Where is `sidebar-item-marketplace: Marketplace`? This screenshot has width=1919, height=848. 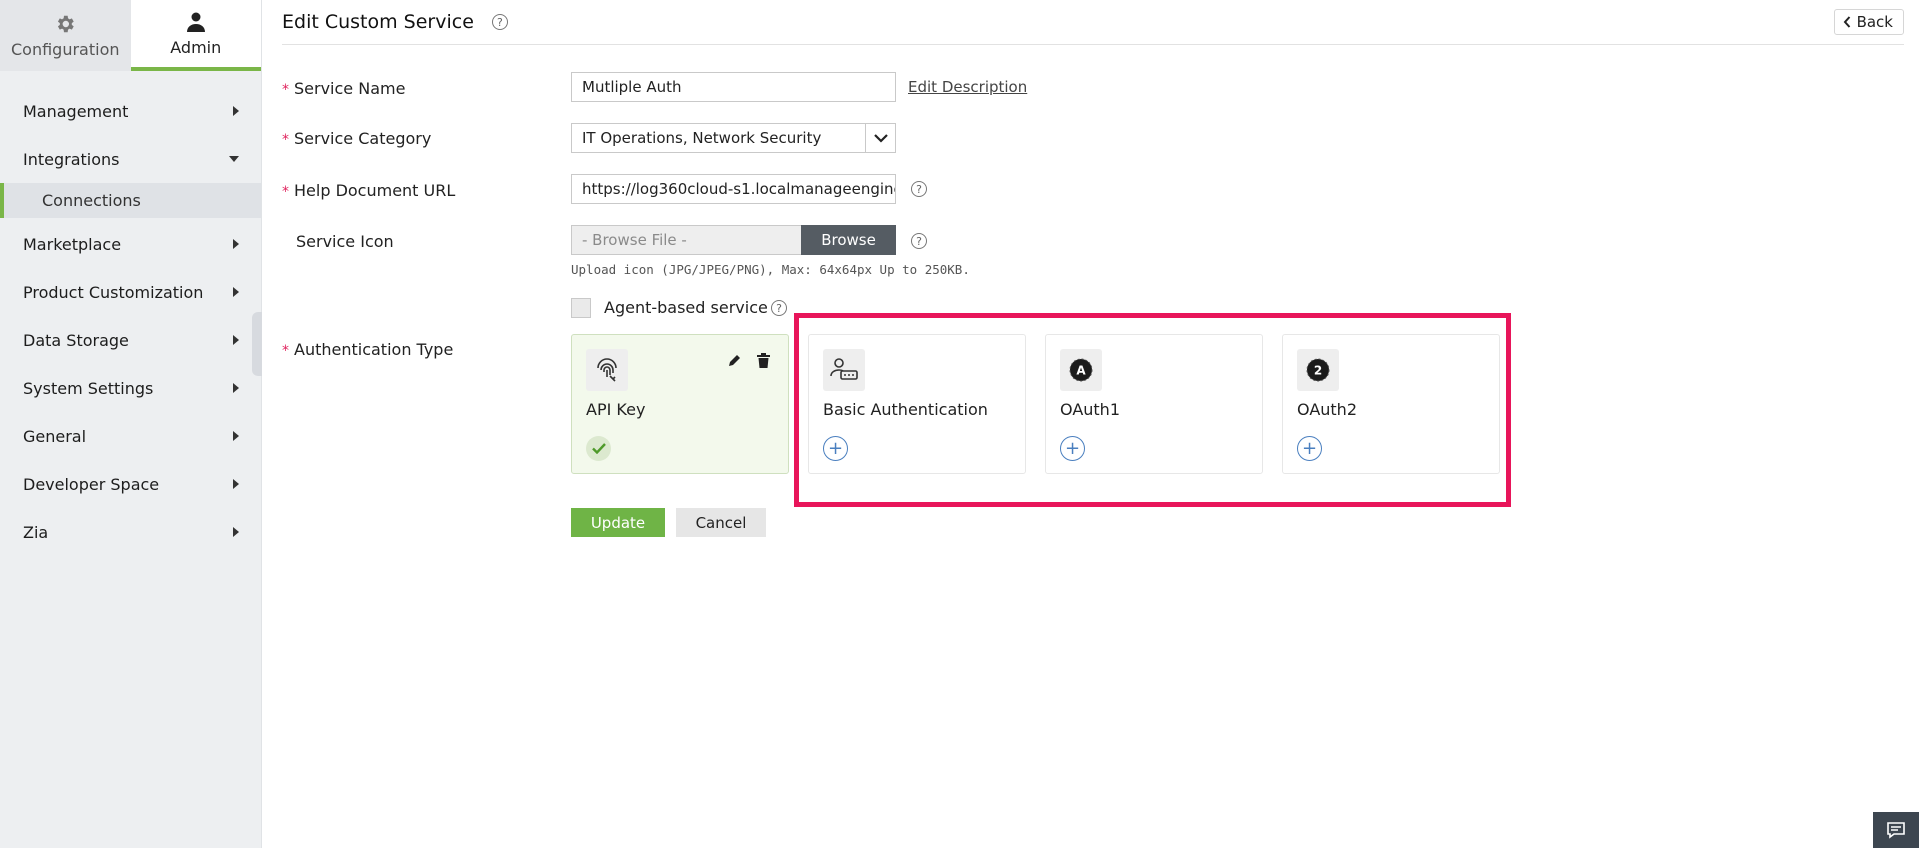
sidebar-item-marketplace: Marketplace is located at coordinates (130, 244).